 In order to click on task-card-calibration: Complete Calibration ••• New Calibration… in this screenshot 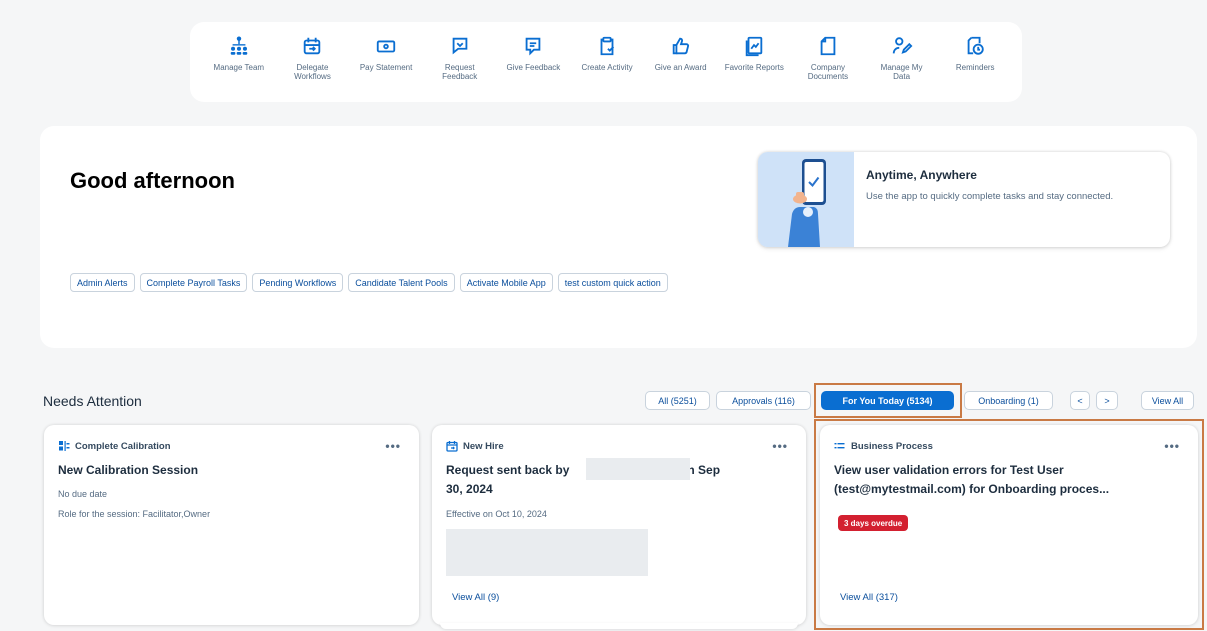, I will do `click(231, 525)`.